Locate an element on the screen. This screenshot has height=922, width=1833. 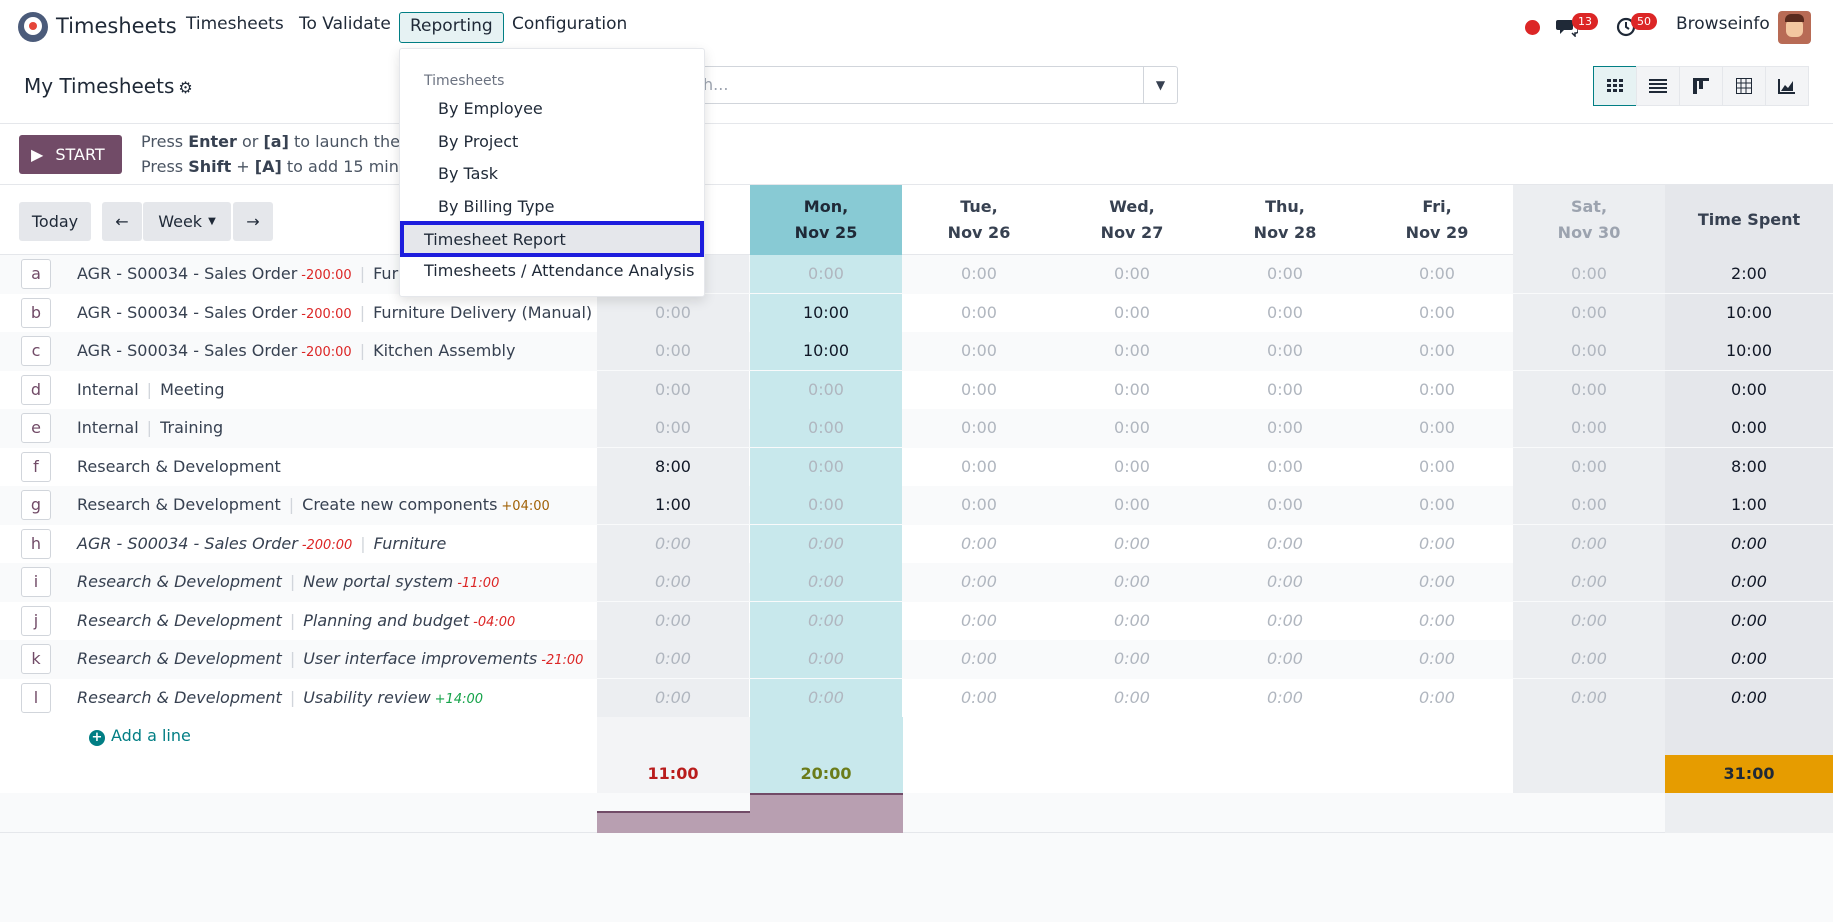
dropdown-item-by-project: By Project is located at coordinates (478, 141).